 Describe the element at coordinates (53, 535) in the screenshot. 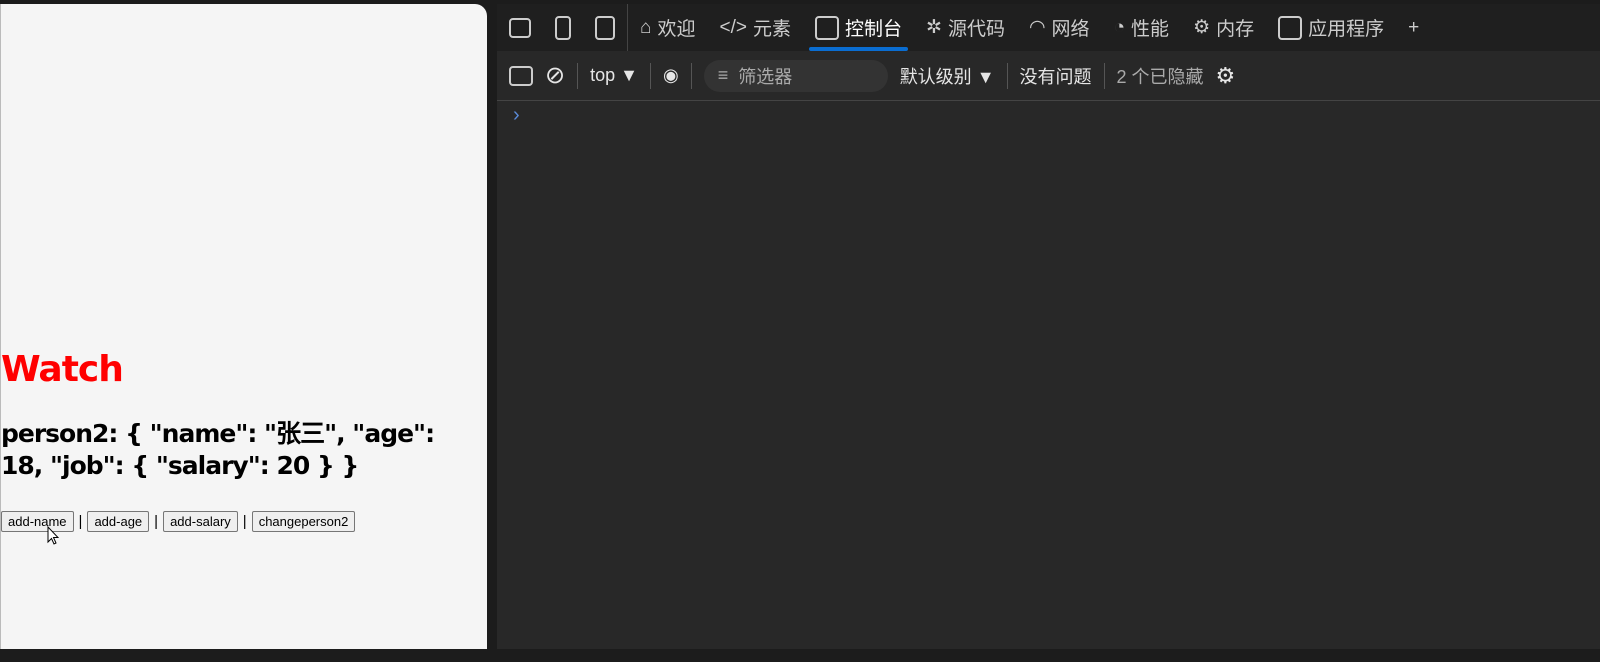

I see `mouse-cursor-icon` at that location.